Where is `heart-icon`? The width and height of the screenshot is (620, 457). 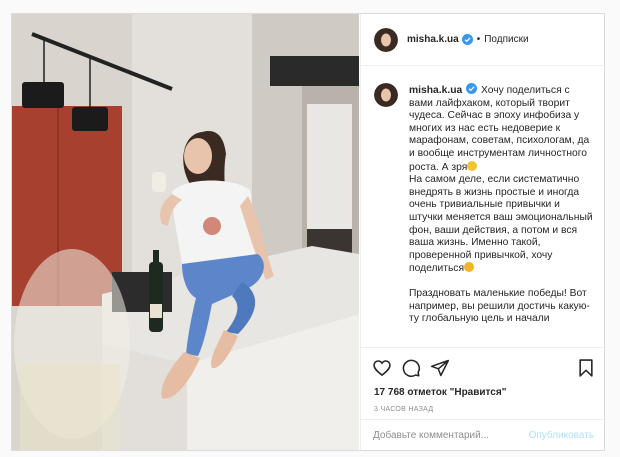
heart-icon is located at coordinates (382, 368).